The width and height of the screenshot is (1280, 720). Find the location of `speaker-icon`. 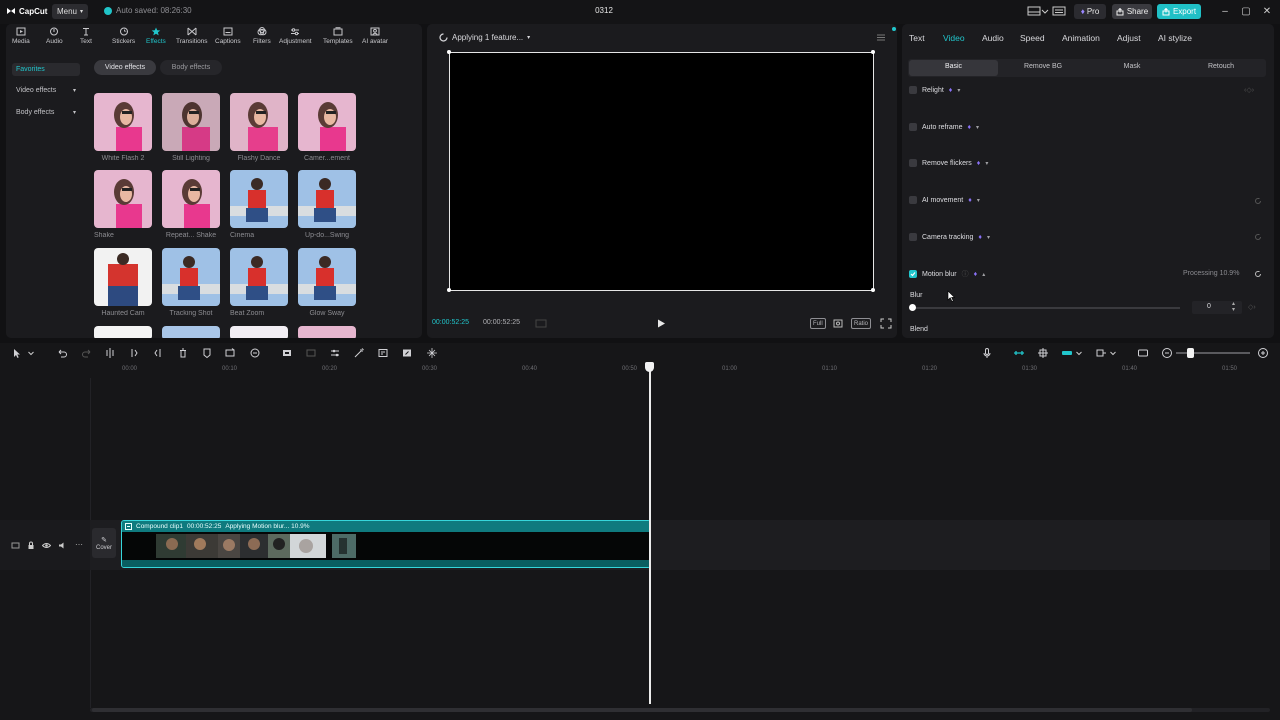

speaker-icon is located at coordinates (62, 545).